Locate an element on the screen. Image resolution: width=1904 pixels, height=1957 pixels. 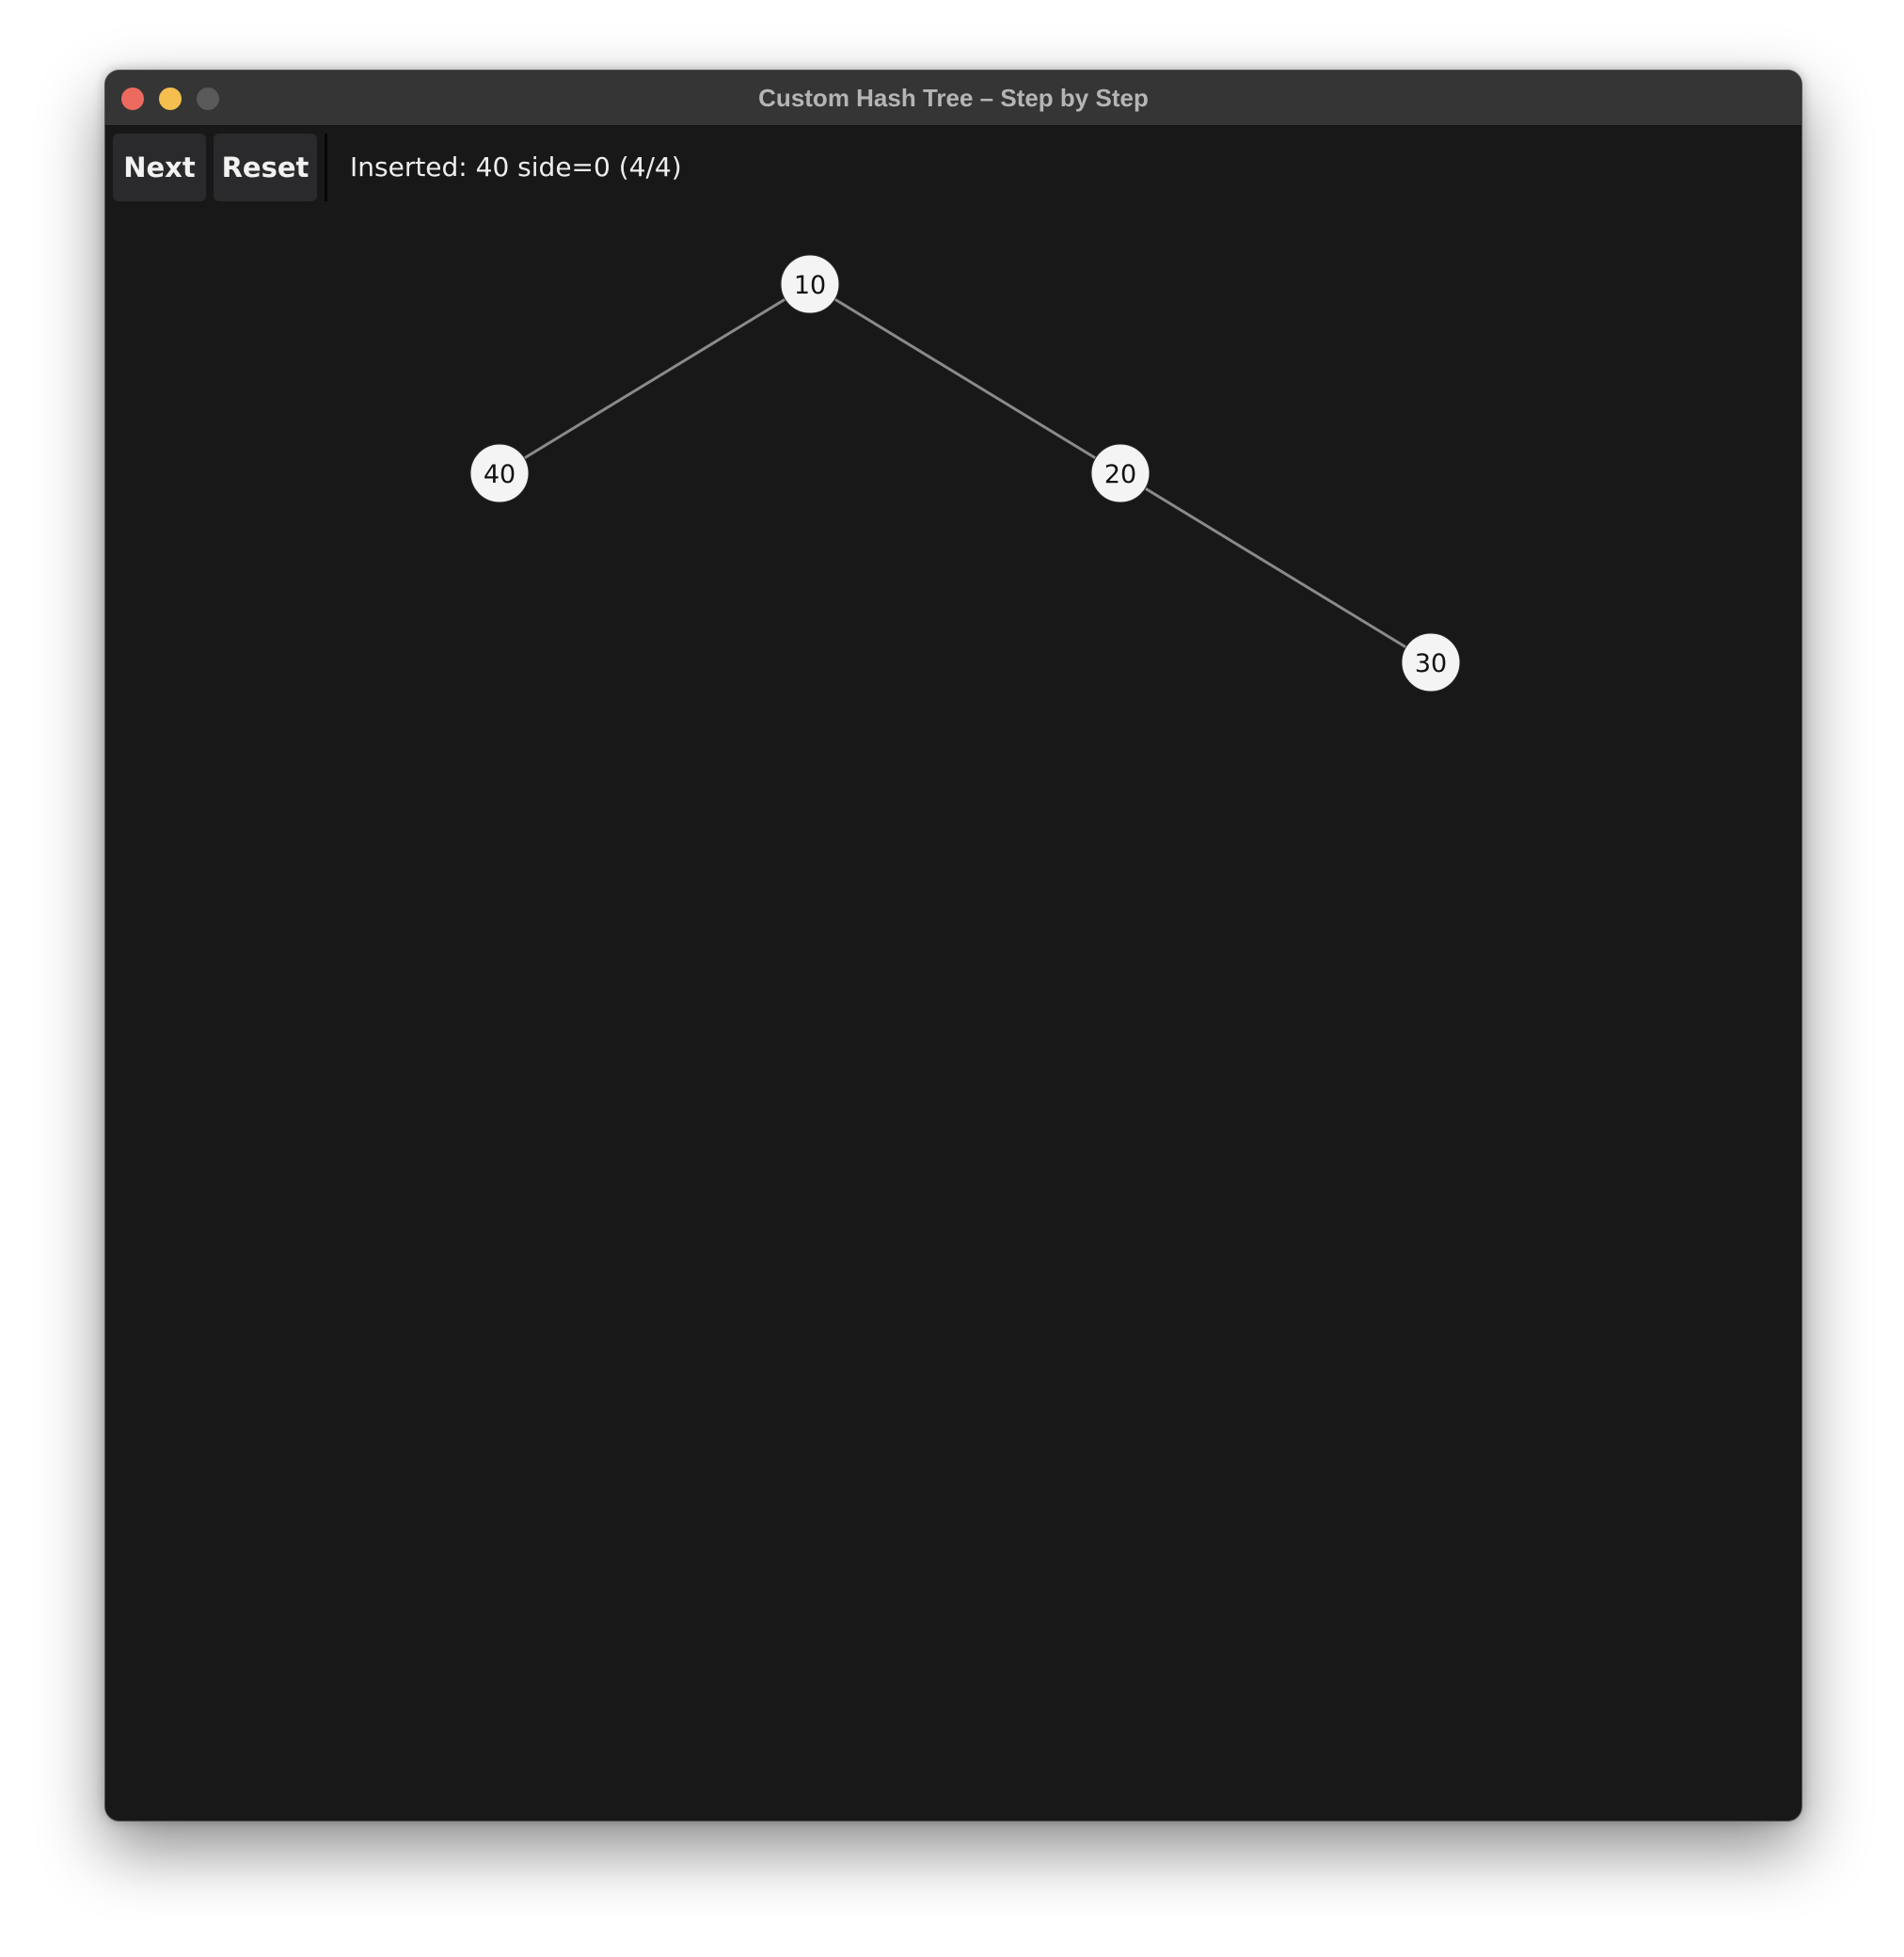
tree-node: 20 is located at coordinates (1120, 473).